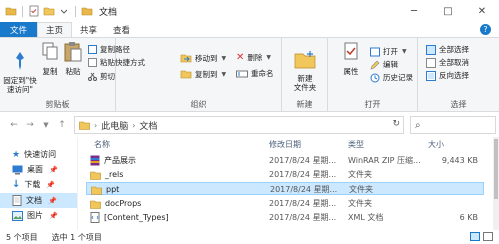 This screenshot has width=499, height=244. I want to click on nav-item-downloads: ↓ 下载 📌, so click(33, 184).